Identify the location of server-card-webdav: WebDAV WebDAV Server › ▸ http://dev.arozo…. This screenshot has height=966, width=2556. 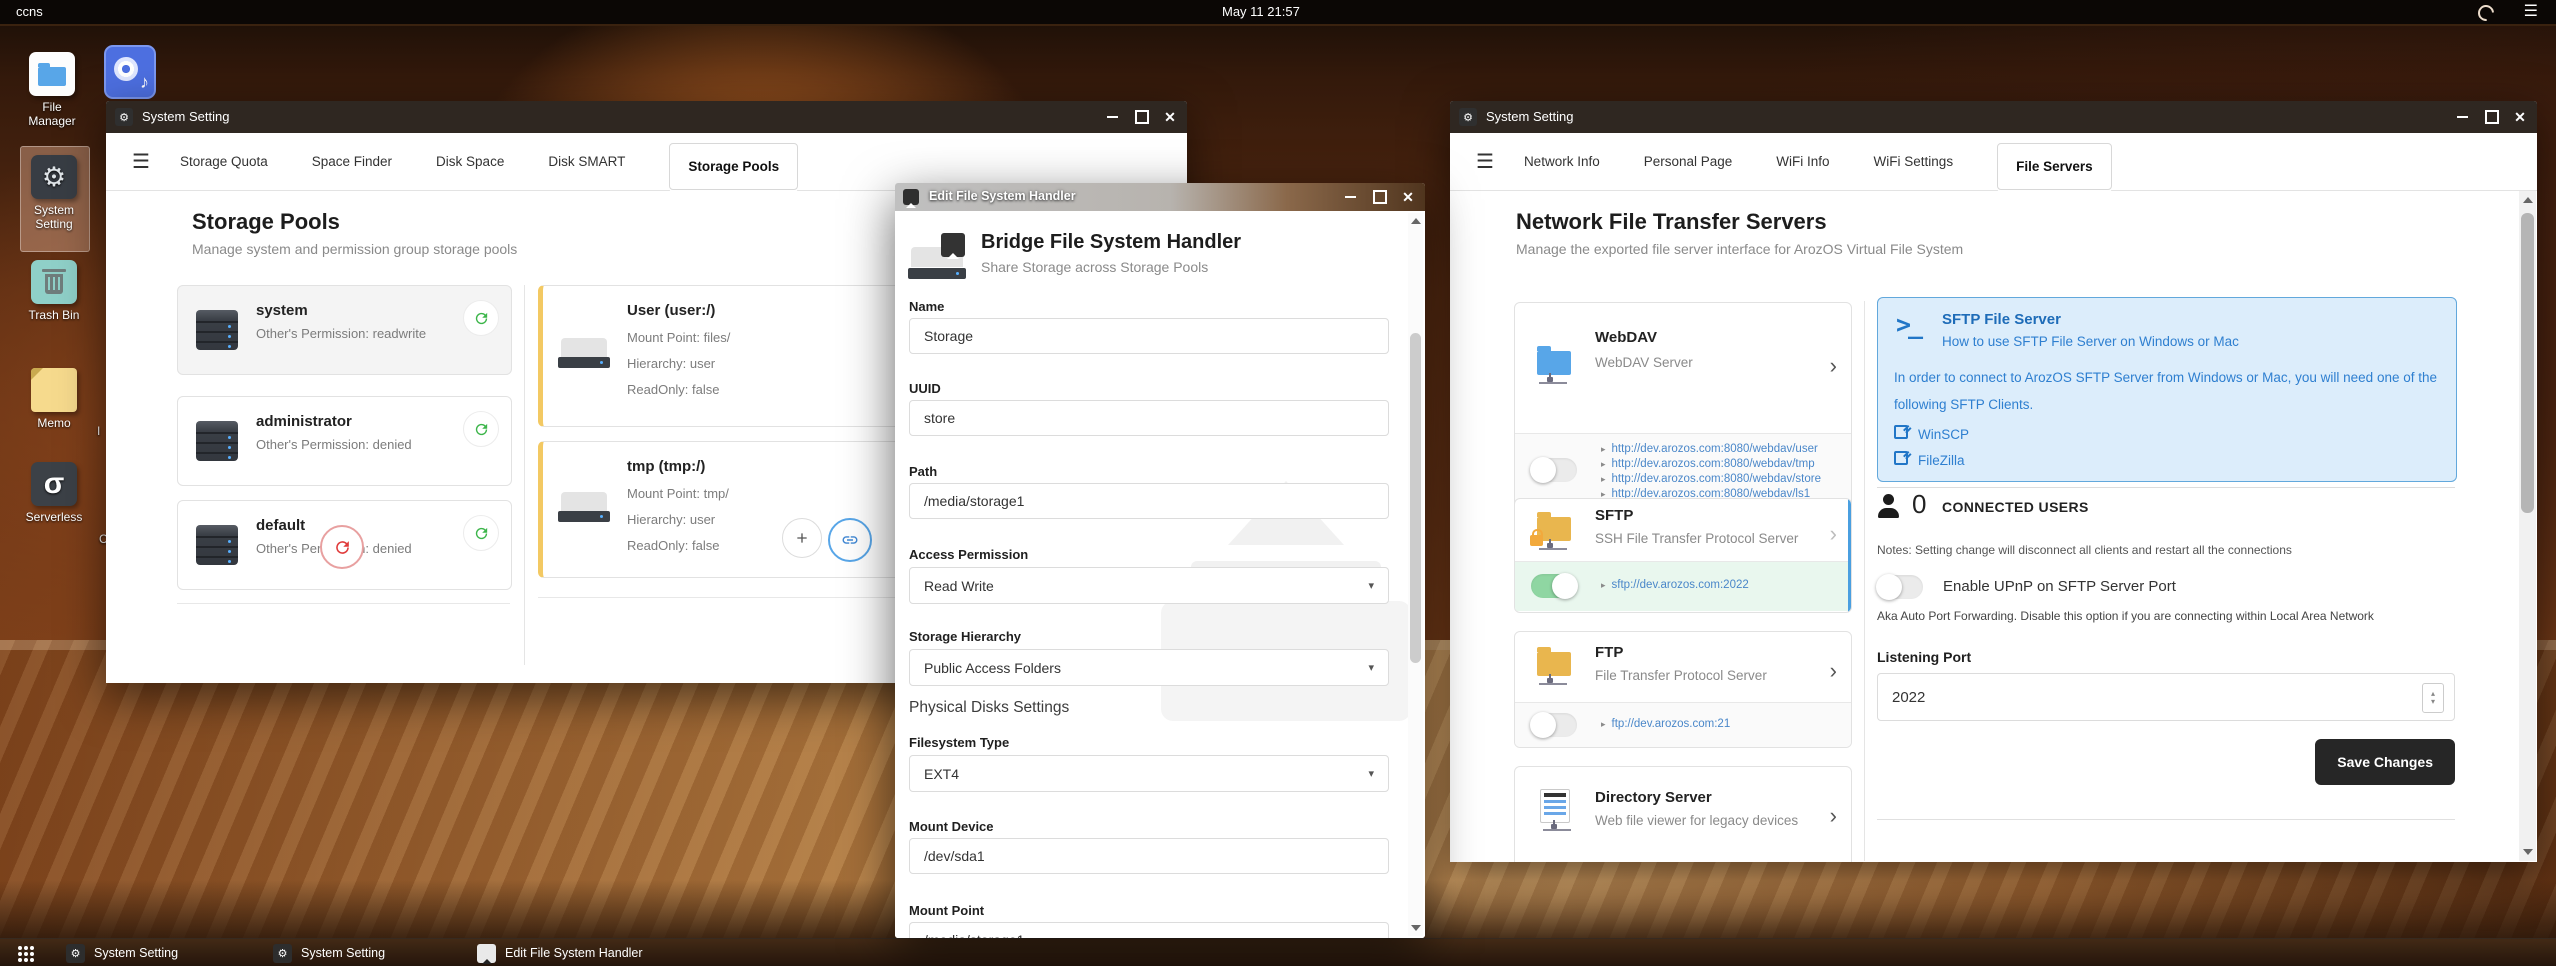
(1683, 405).